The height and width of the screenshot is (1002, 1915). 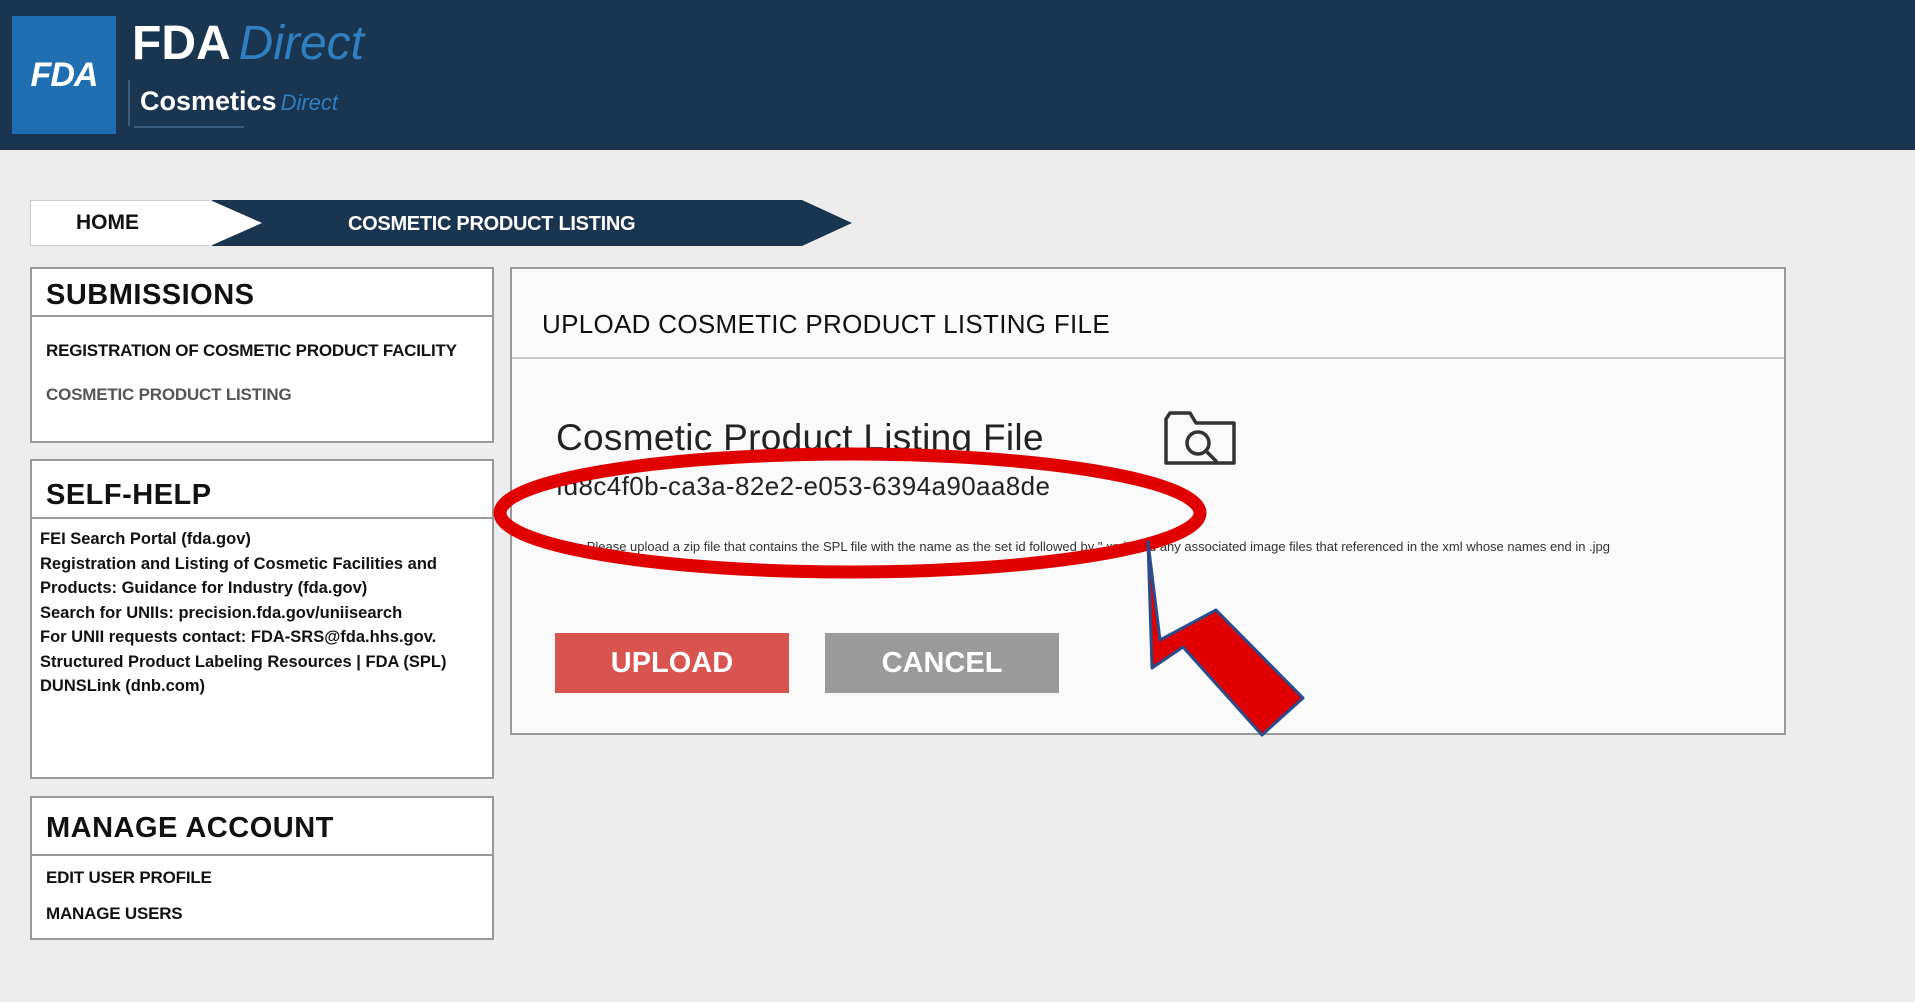 What do you see at coordinates (309, 102) in the screenshot?
I see `brand-sub-accent: Direct` at bounding box center [309, 102].